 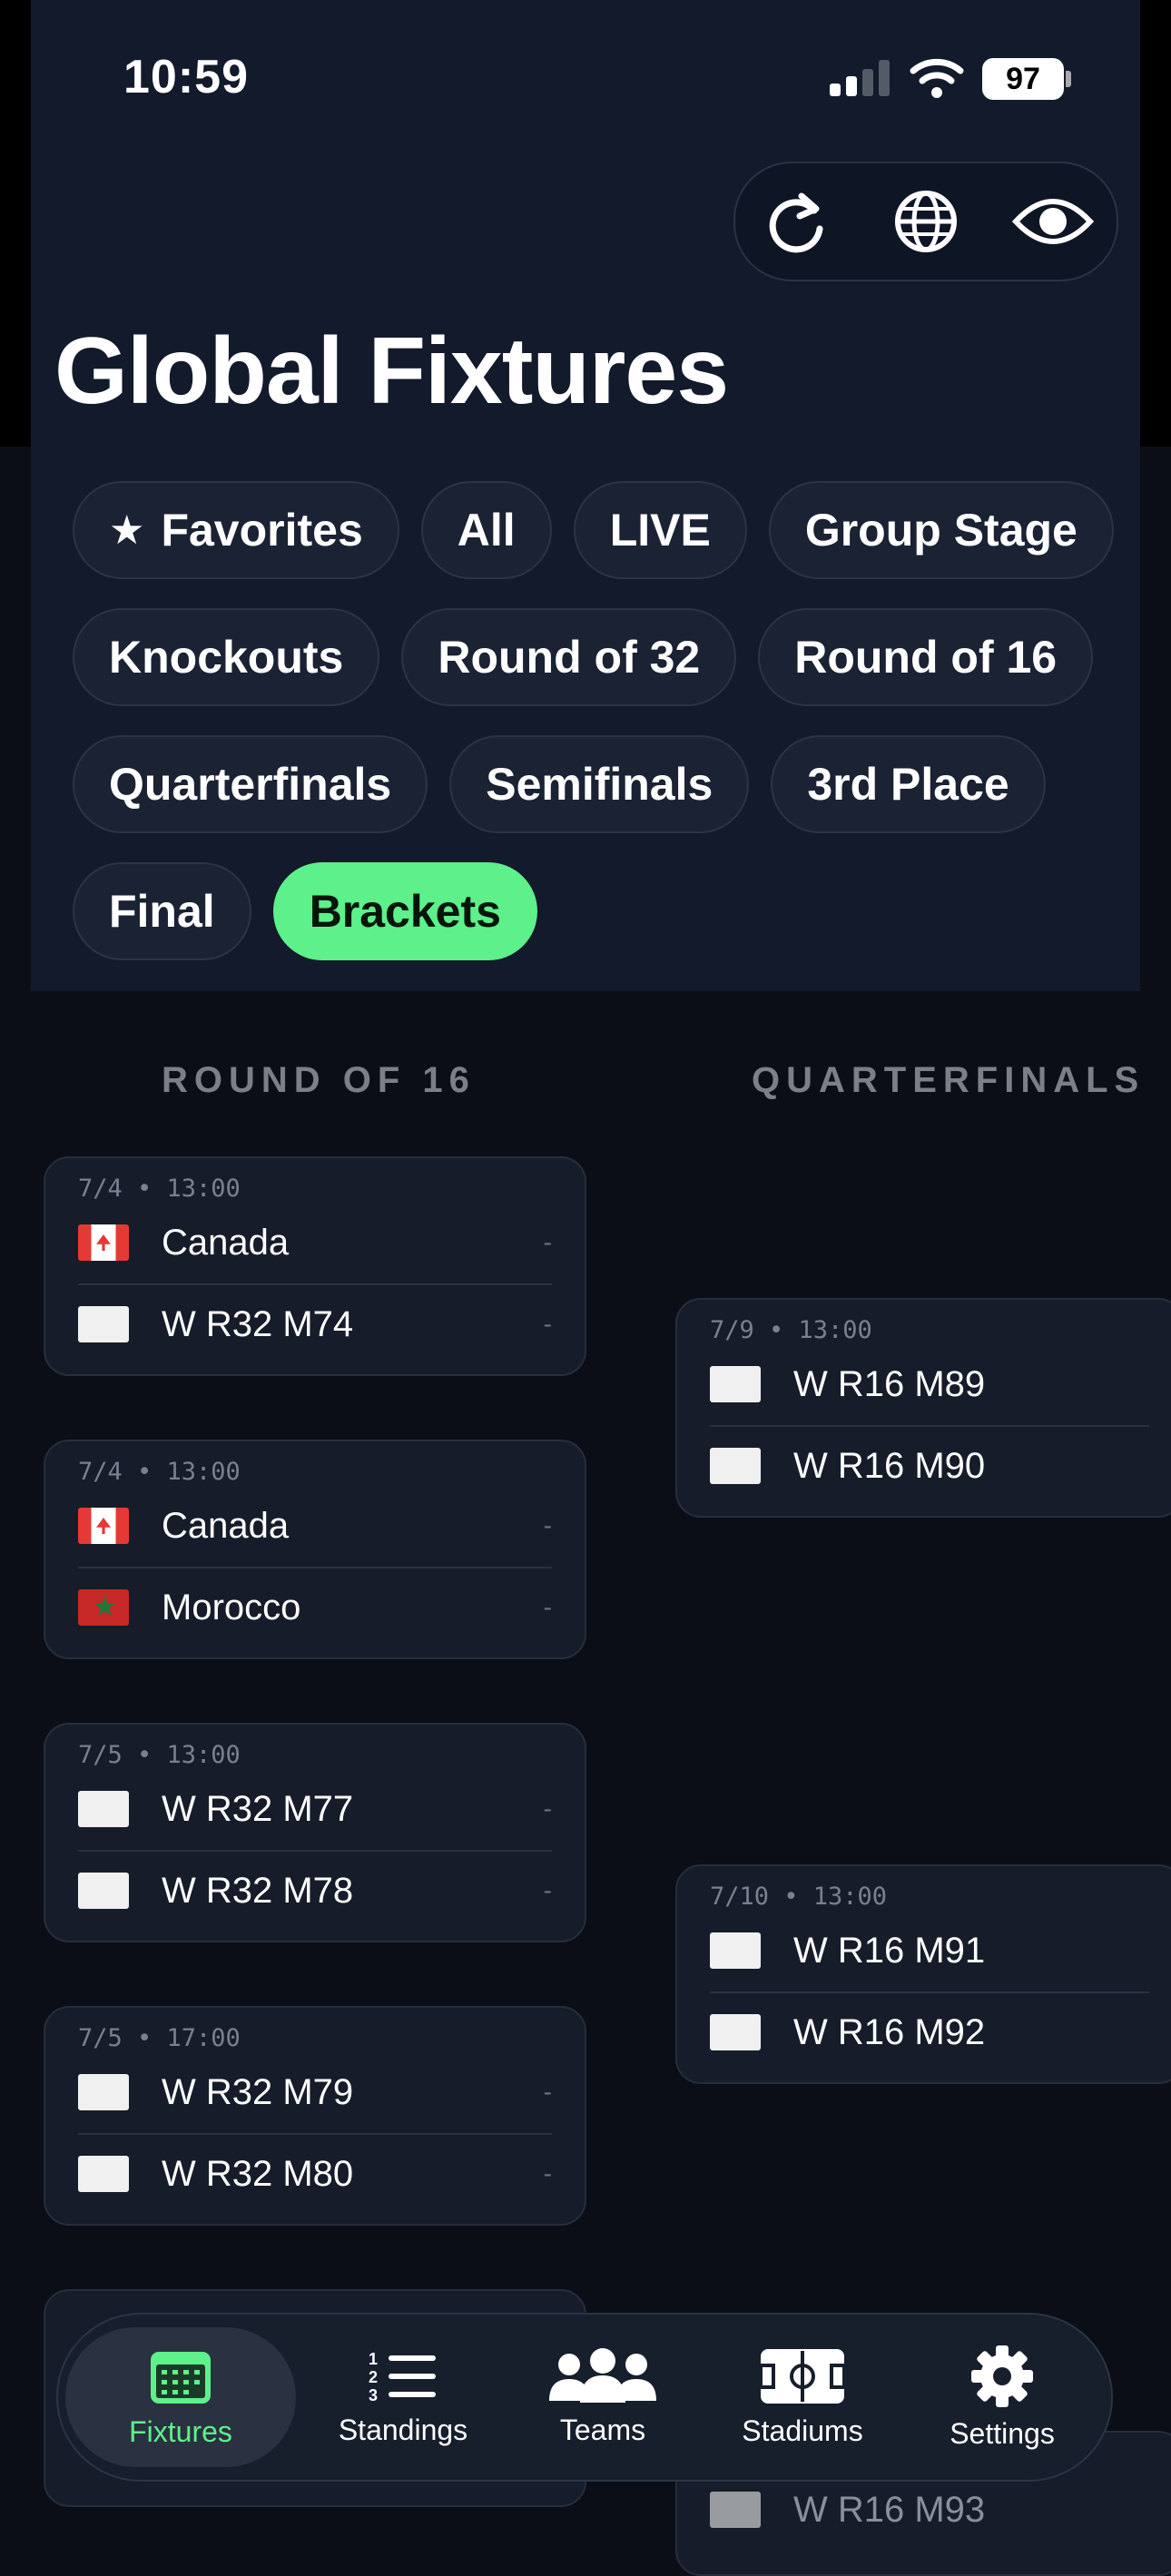 What do you see at coordinates (569, 657) in the screenshot?
I see `chip-round-of-32: Round of 32` at bounding box center [569, 657].